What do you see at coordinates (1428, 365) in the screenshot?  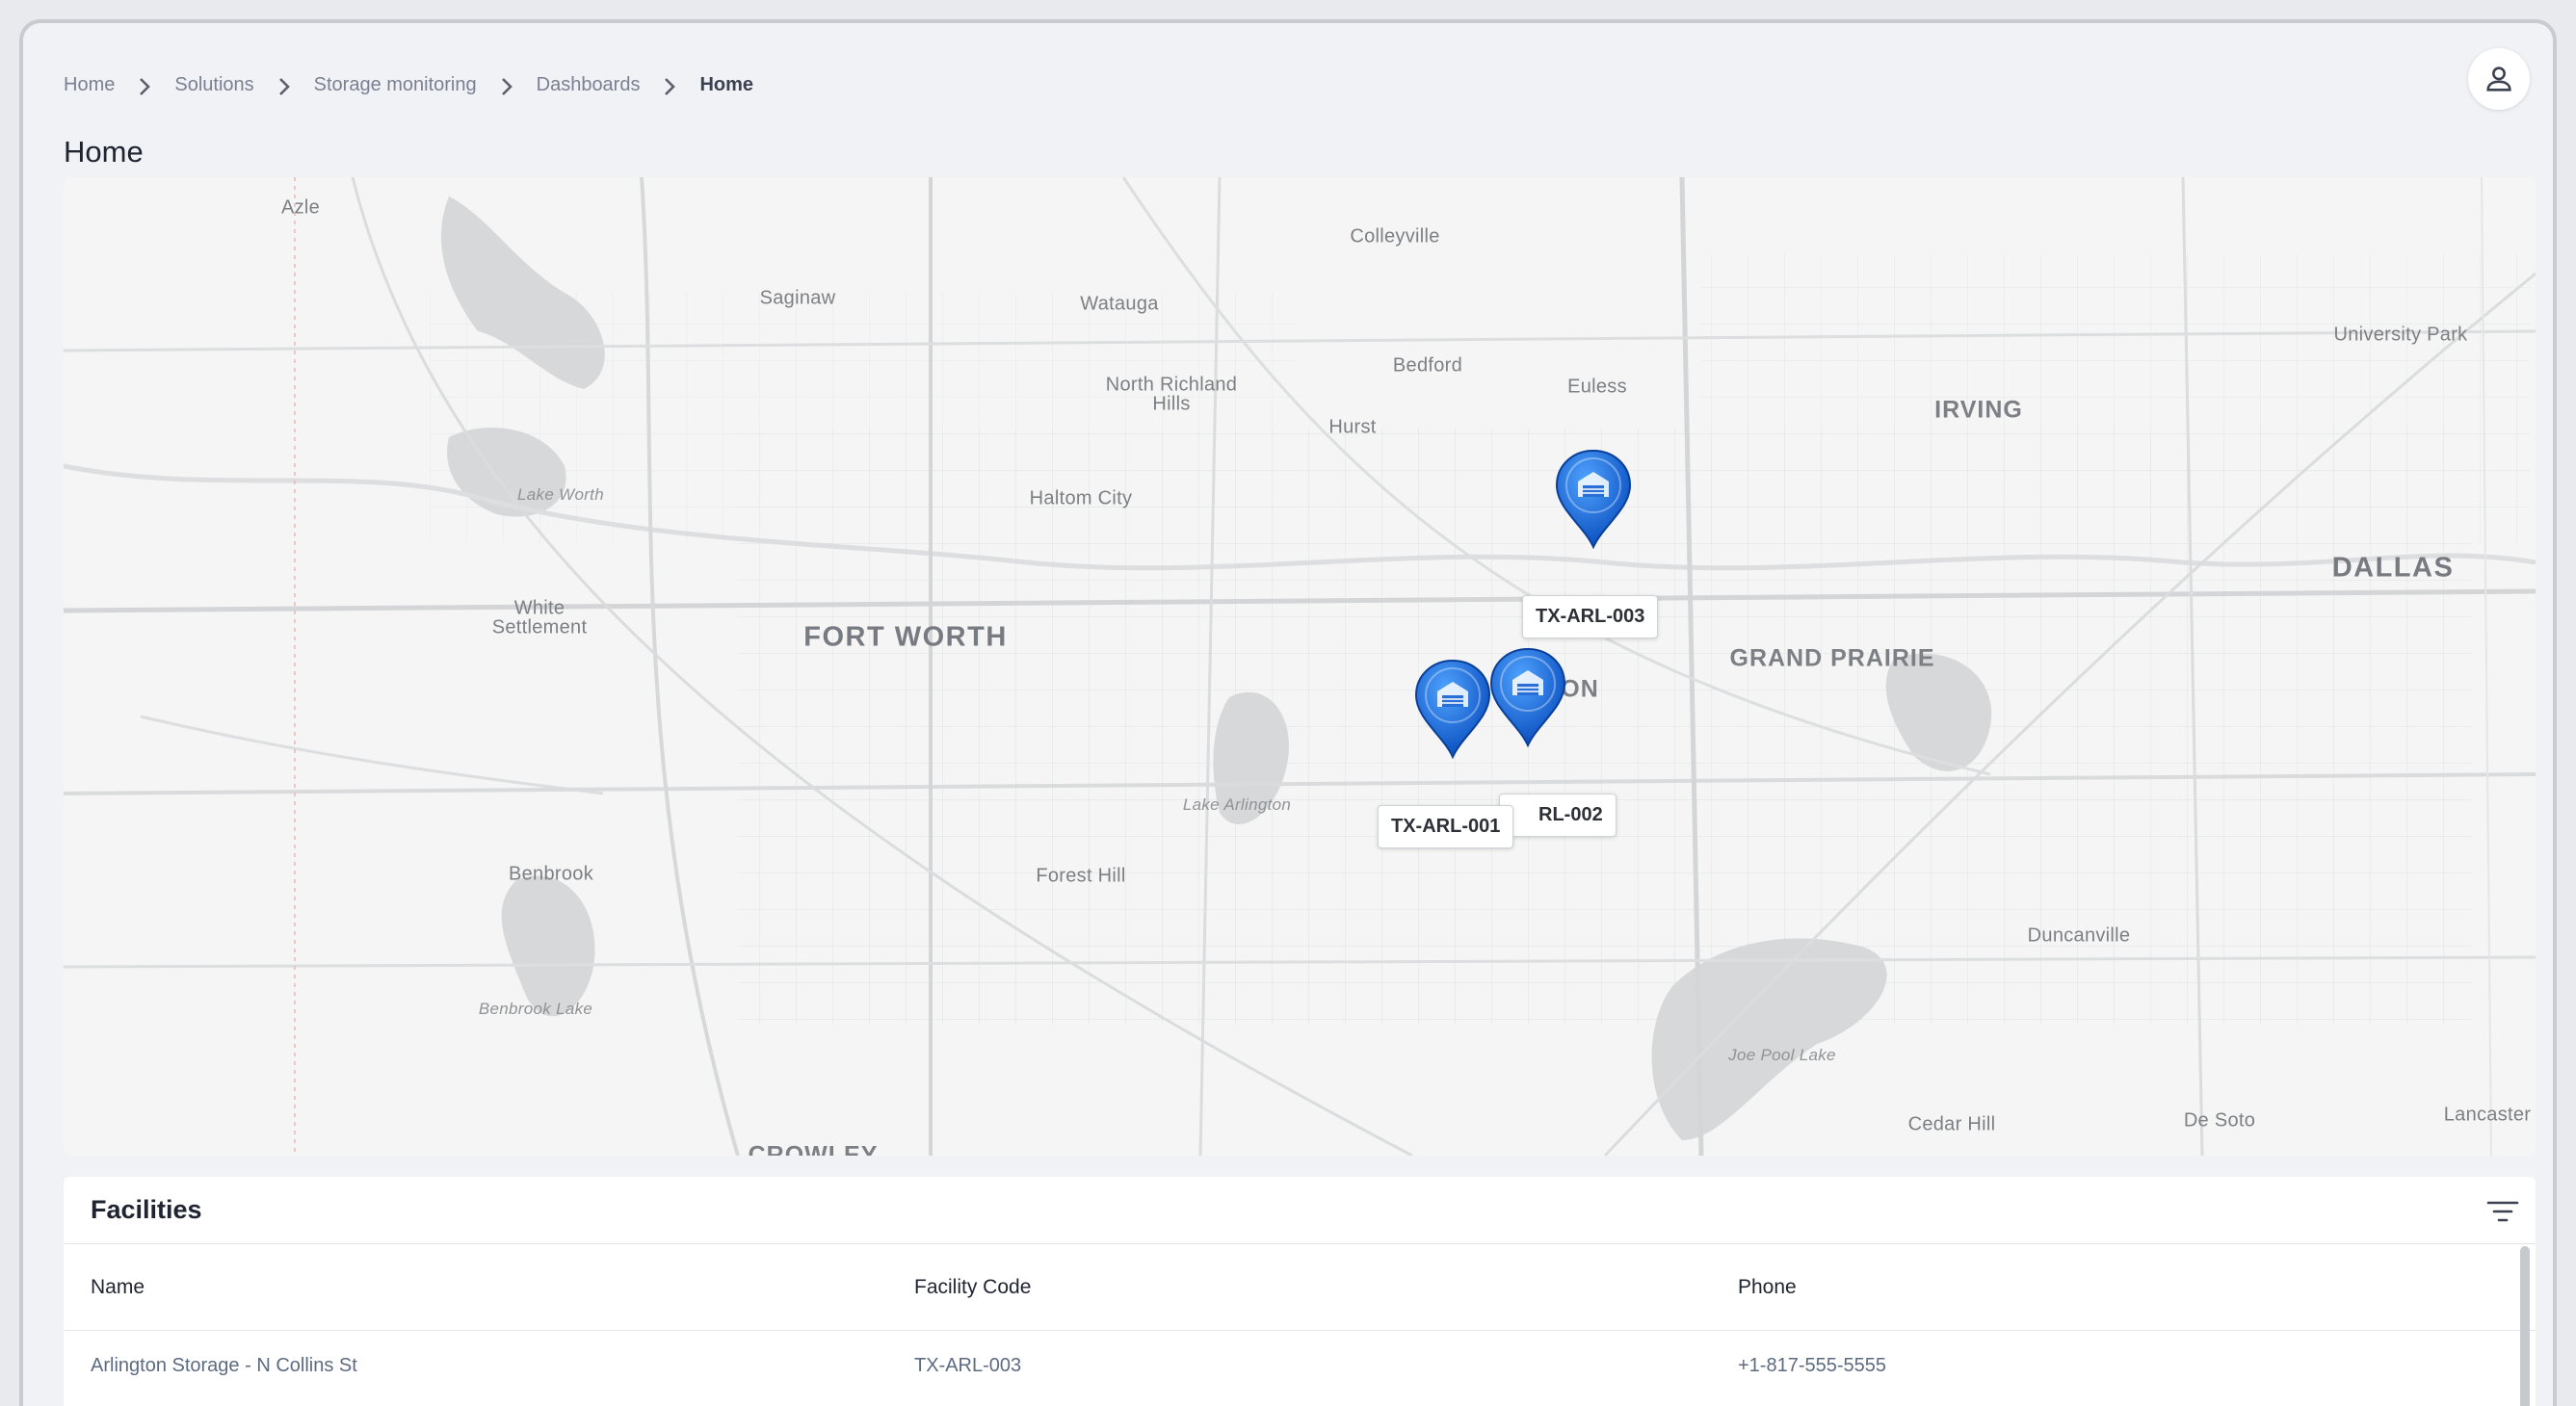 I see `map-label: Bedford` at bounding box center [1428, 365].